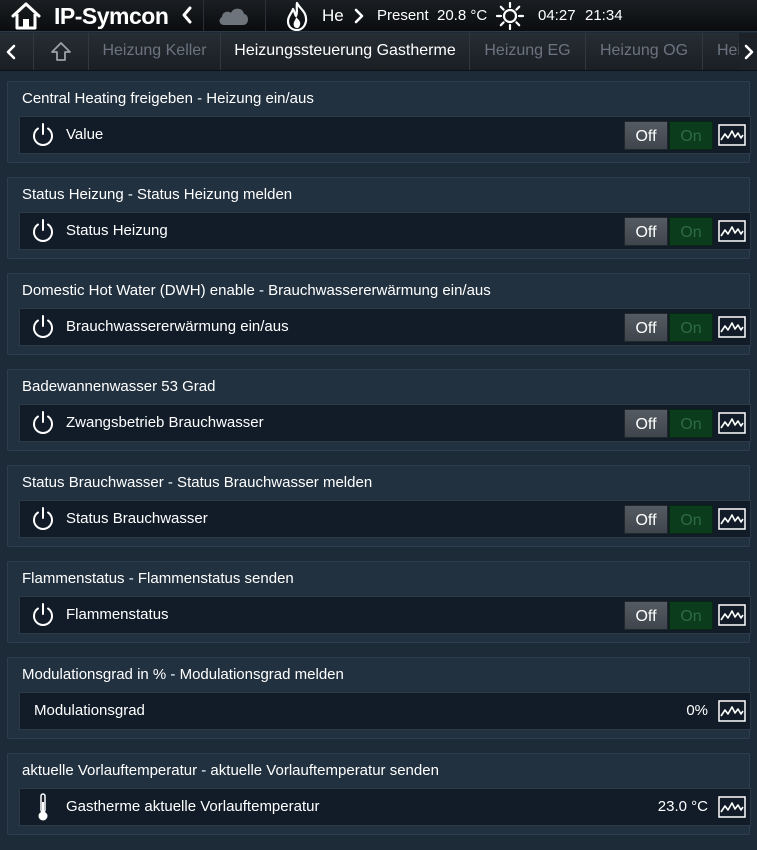  I want to click on tab-heizung-keller: Heizung Keller, so click(154, 51).